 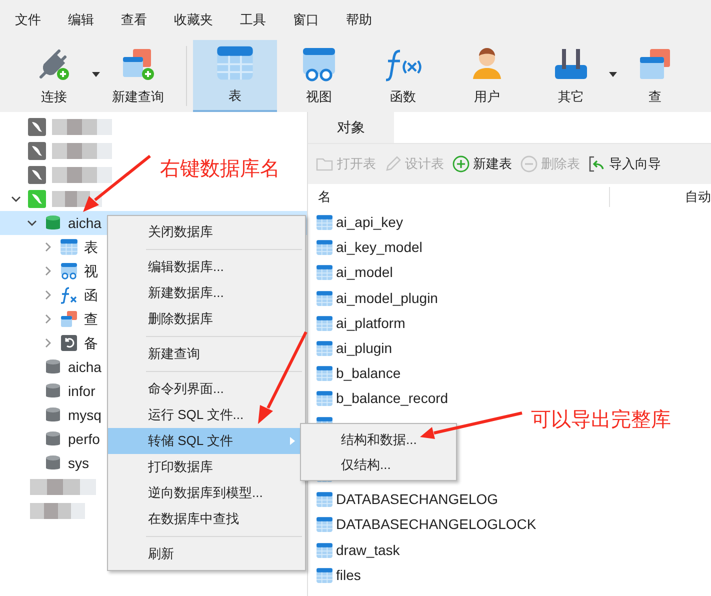 I want to click on database-name: perfo, so click(x=84, y=439).